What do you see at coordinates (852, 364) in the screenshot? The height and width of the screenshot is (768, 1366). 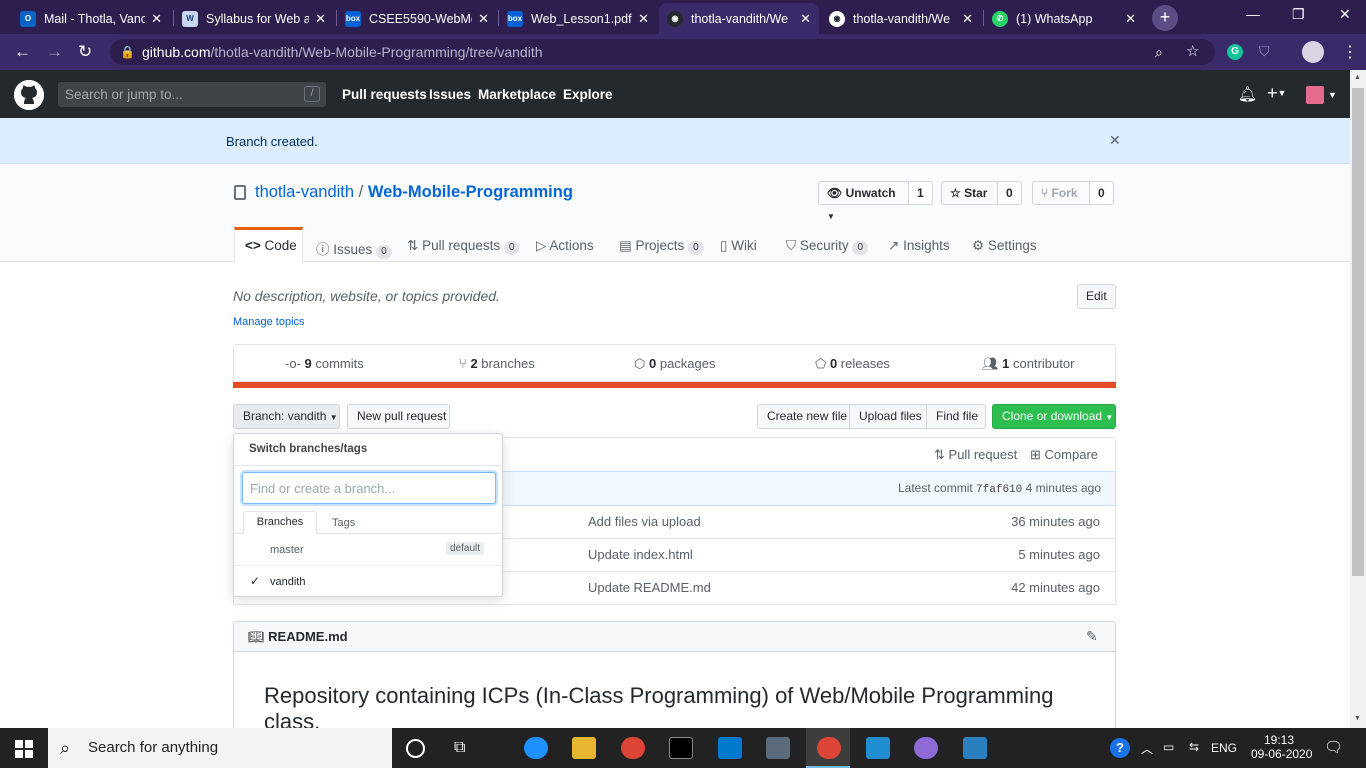 I see `releases-link: ⬠ 0 releases` at bounding box center [852, 364].